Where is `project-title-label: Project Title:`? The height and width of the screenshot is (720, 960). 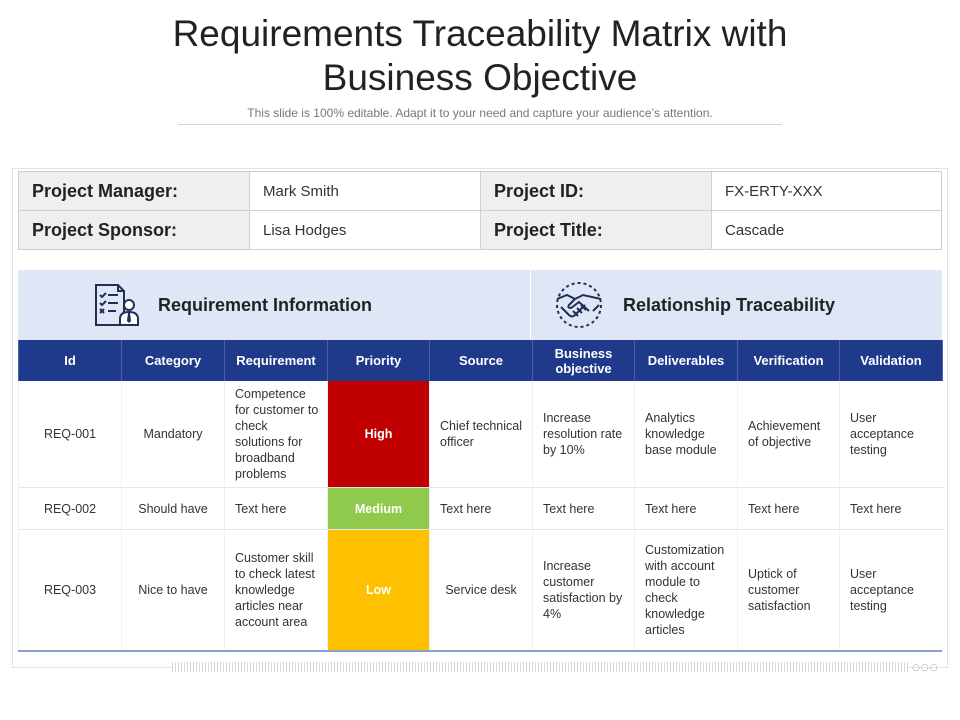
project-title-label: Project Title: is located at coordinates (596, 230).